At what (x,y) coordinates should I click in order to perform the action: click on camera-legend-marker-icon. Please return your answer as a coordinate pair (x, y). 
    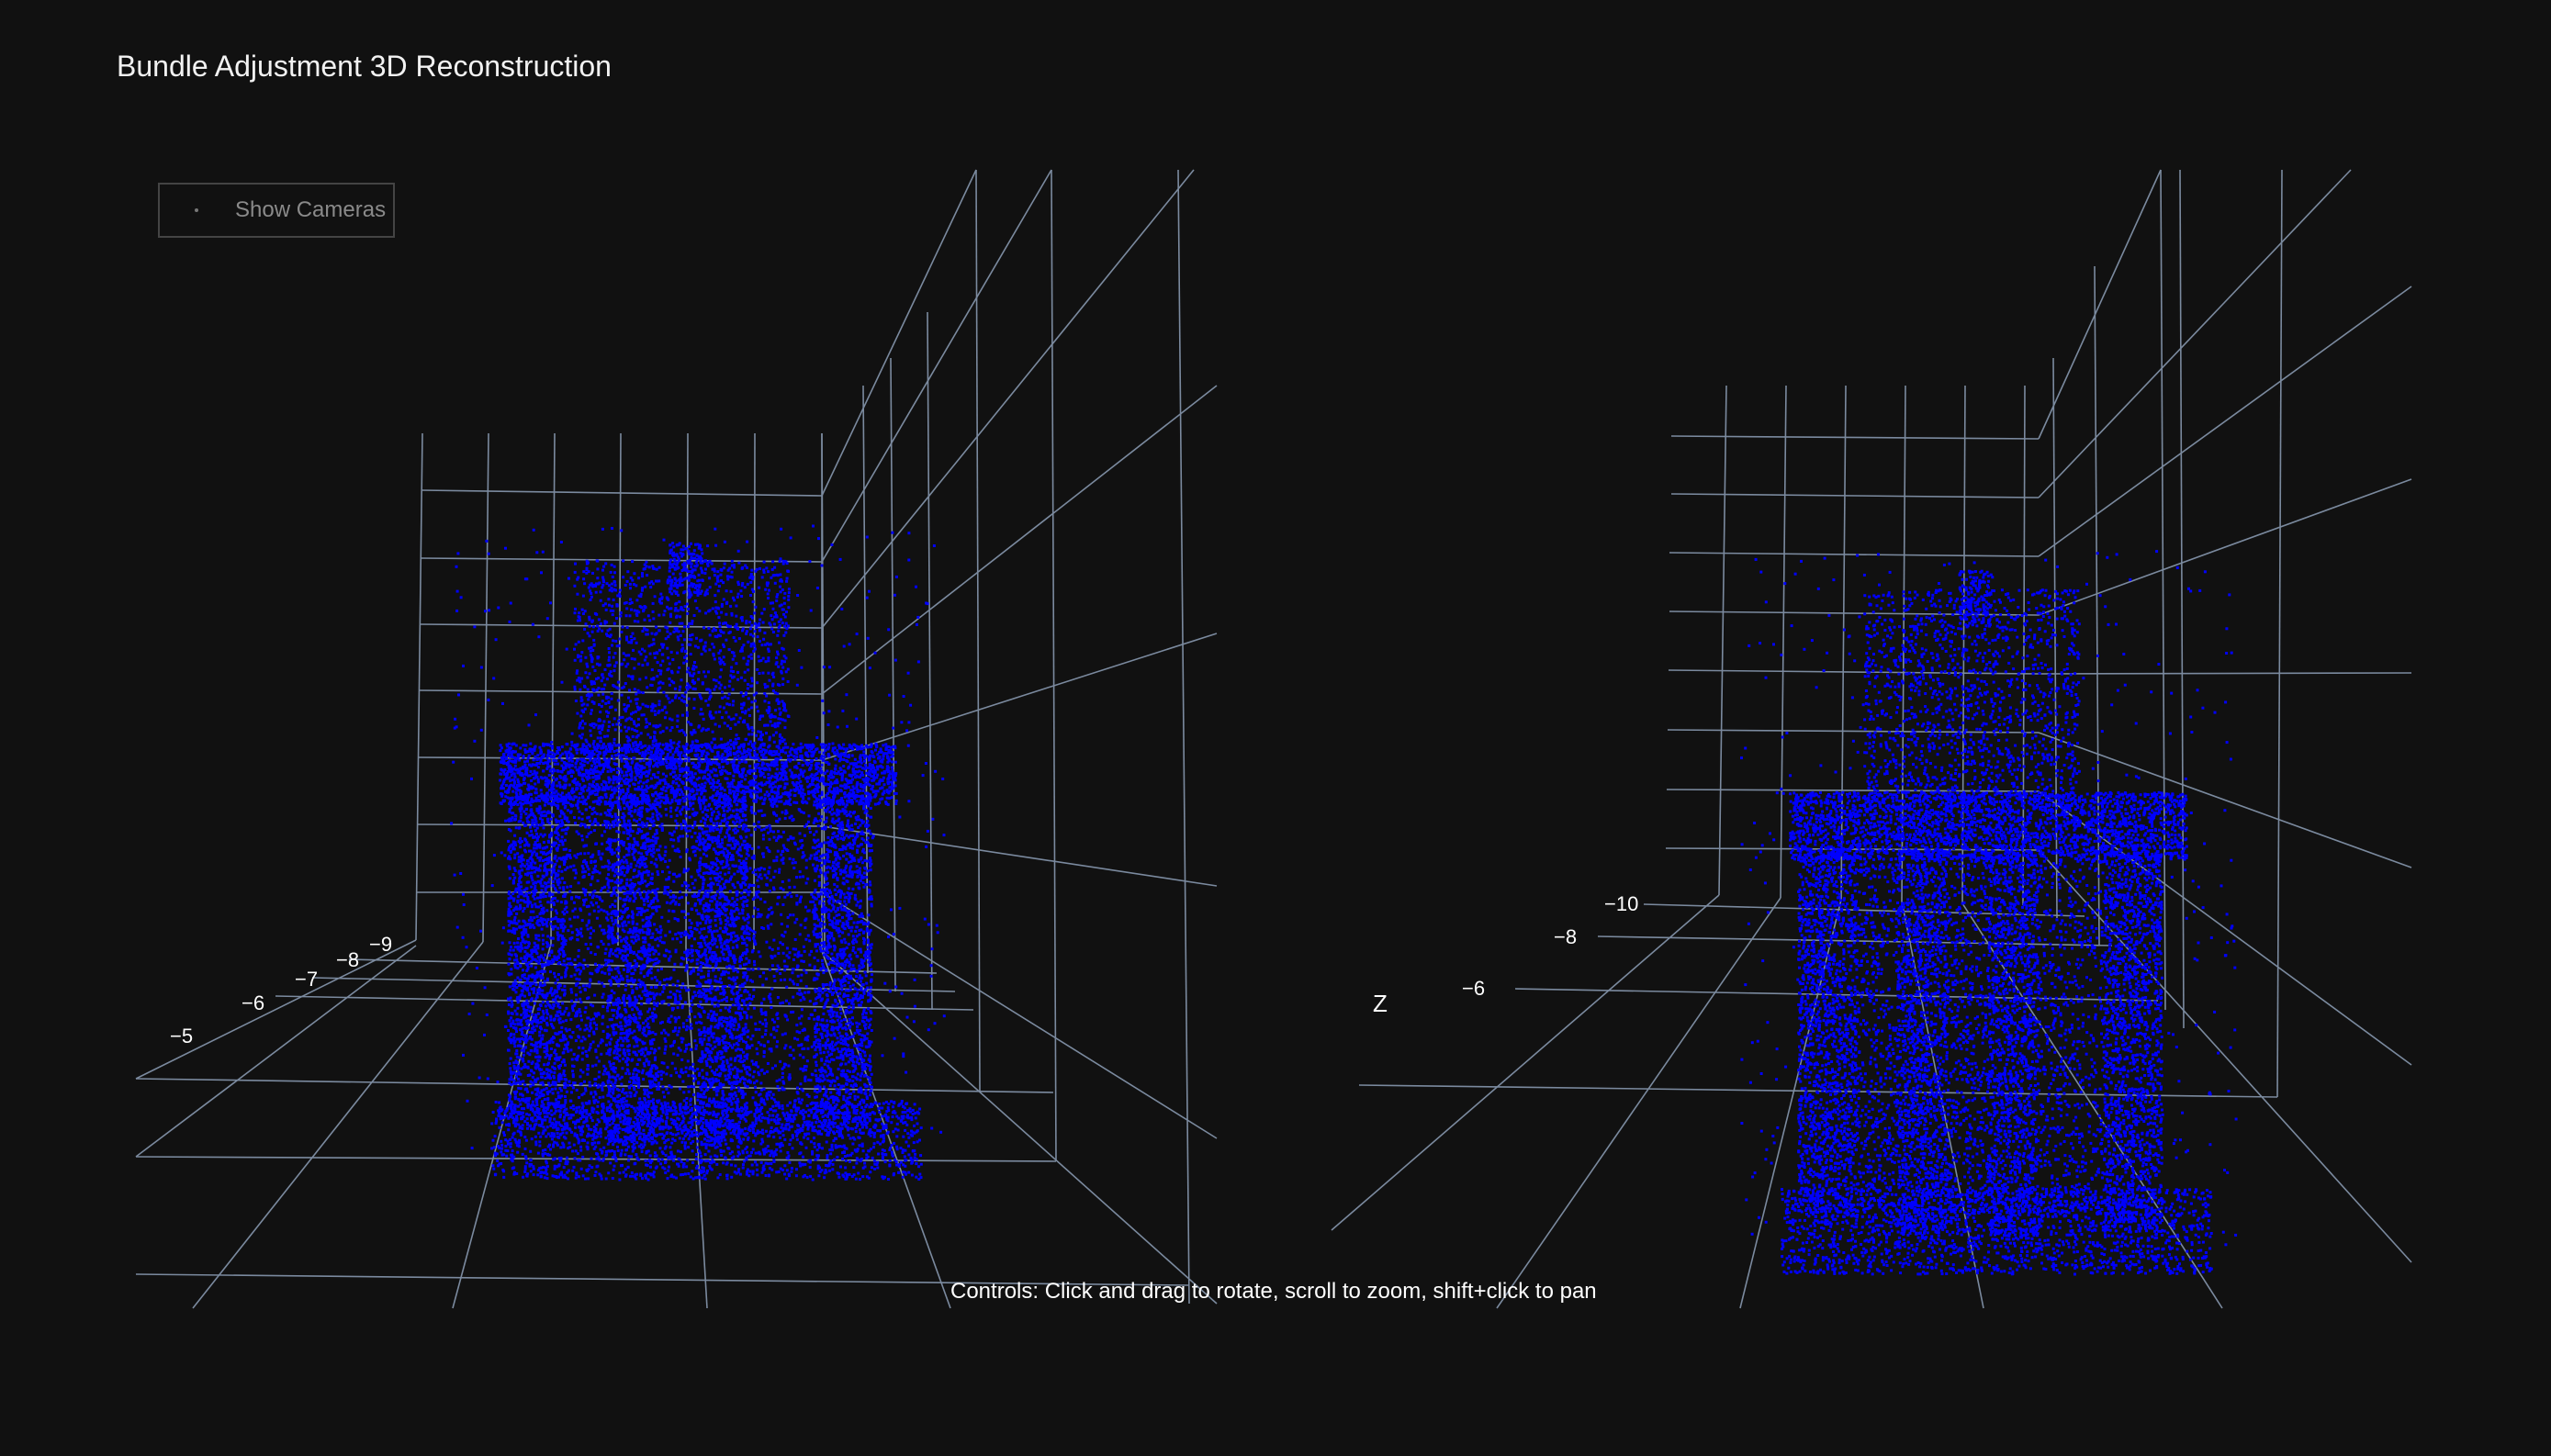
    Looking at the image, I should click on (196, 210).